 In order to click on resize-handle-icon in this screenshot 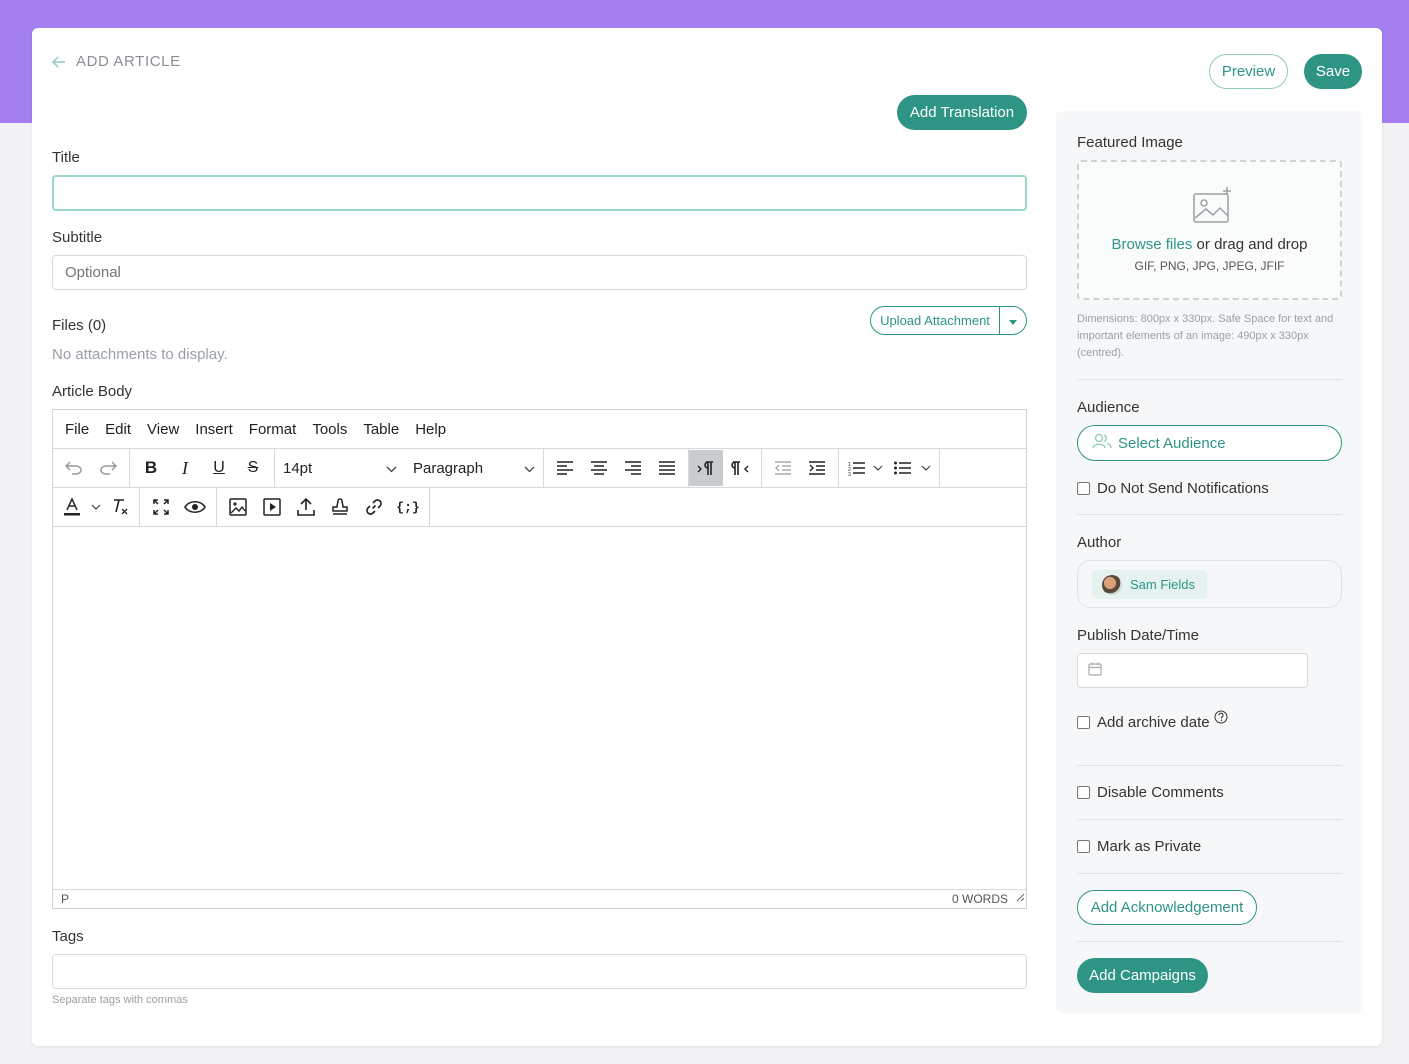, I will do `click(1020, 898)`.